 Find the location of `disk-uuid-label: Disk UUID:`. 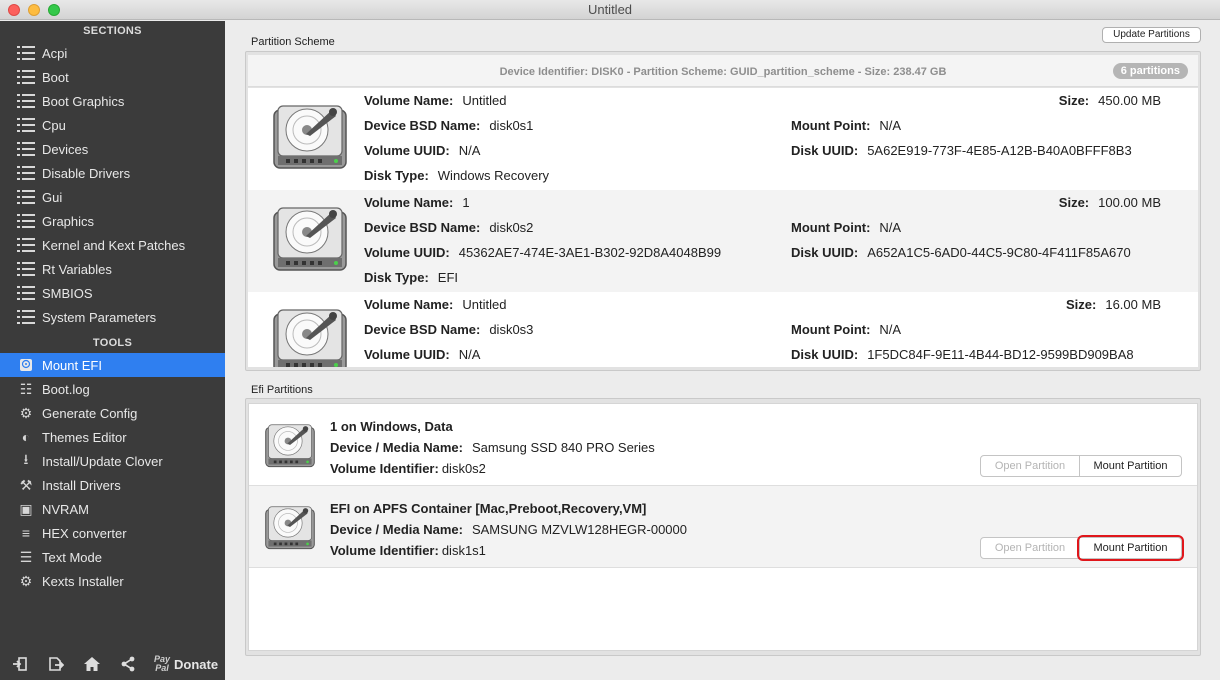

disk-uuid-label: Disk UUID: is located at coordinates (825, 252).